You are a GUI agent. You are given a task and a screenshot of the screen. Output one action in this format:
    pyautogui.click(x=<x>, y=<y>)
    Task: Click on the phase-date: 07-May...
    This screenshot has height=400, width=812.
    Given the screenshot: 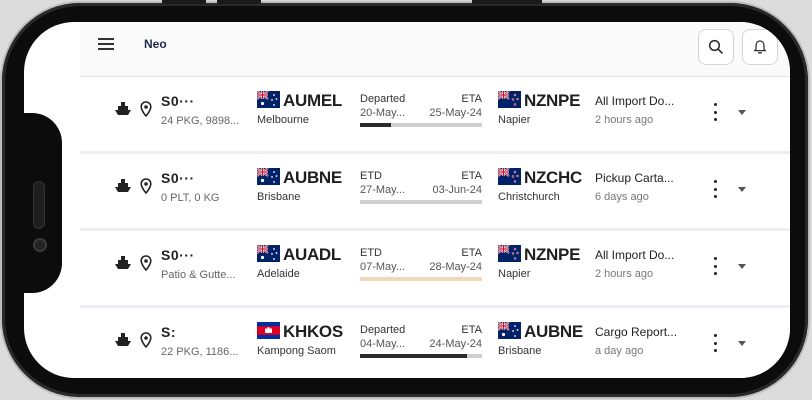 What is the action you would take?
    pyautogui.click(x=383, y=267)
    